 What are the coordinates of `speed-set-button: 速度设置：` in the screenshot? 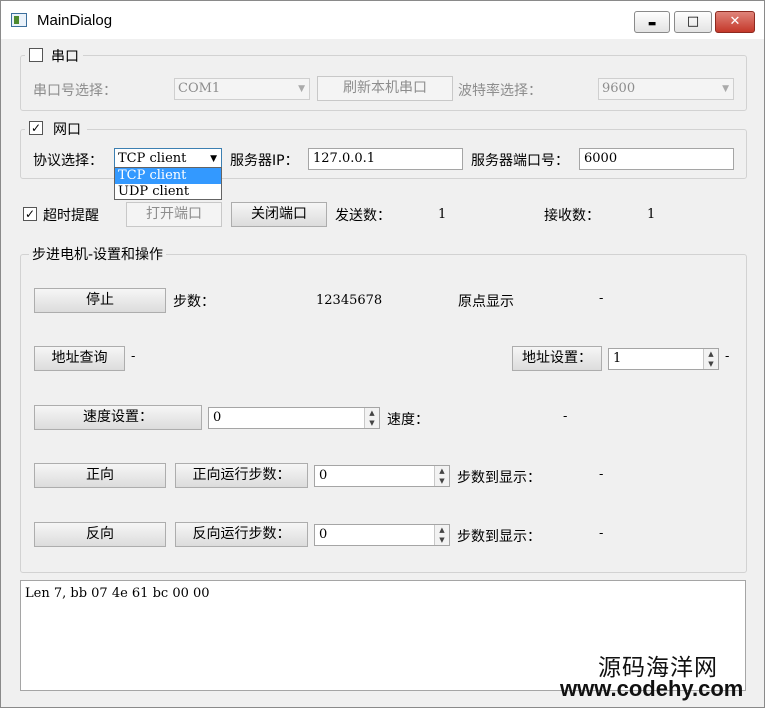 It's located at (118, 417).